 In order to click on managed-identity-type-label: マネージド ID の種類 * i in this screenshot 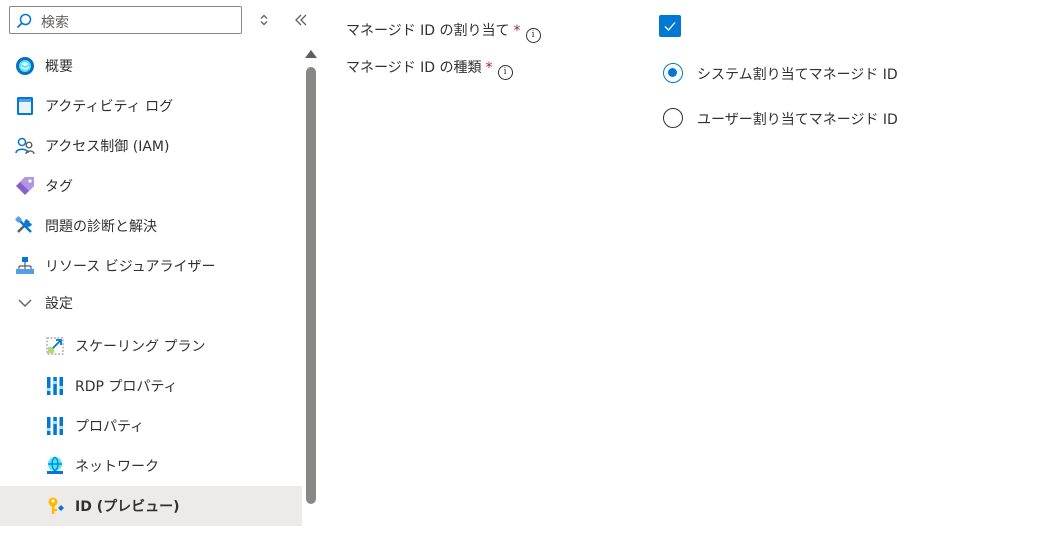, I will do `click(429, 68)`.